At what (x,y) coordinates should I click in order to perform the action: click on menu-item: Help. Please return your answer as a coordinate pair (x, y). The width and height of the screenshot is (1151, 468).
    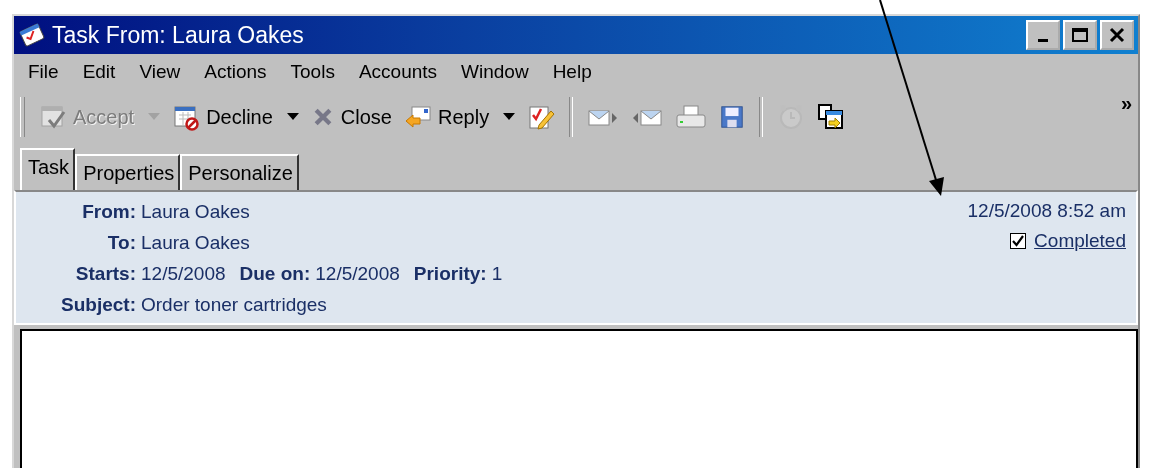
    Looking at the image, I should click on (572, 72).